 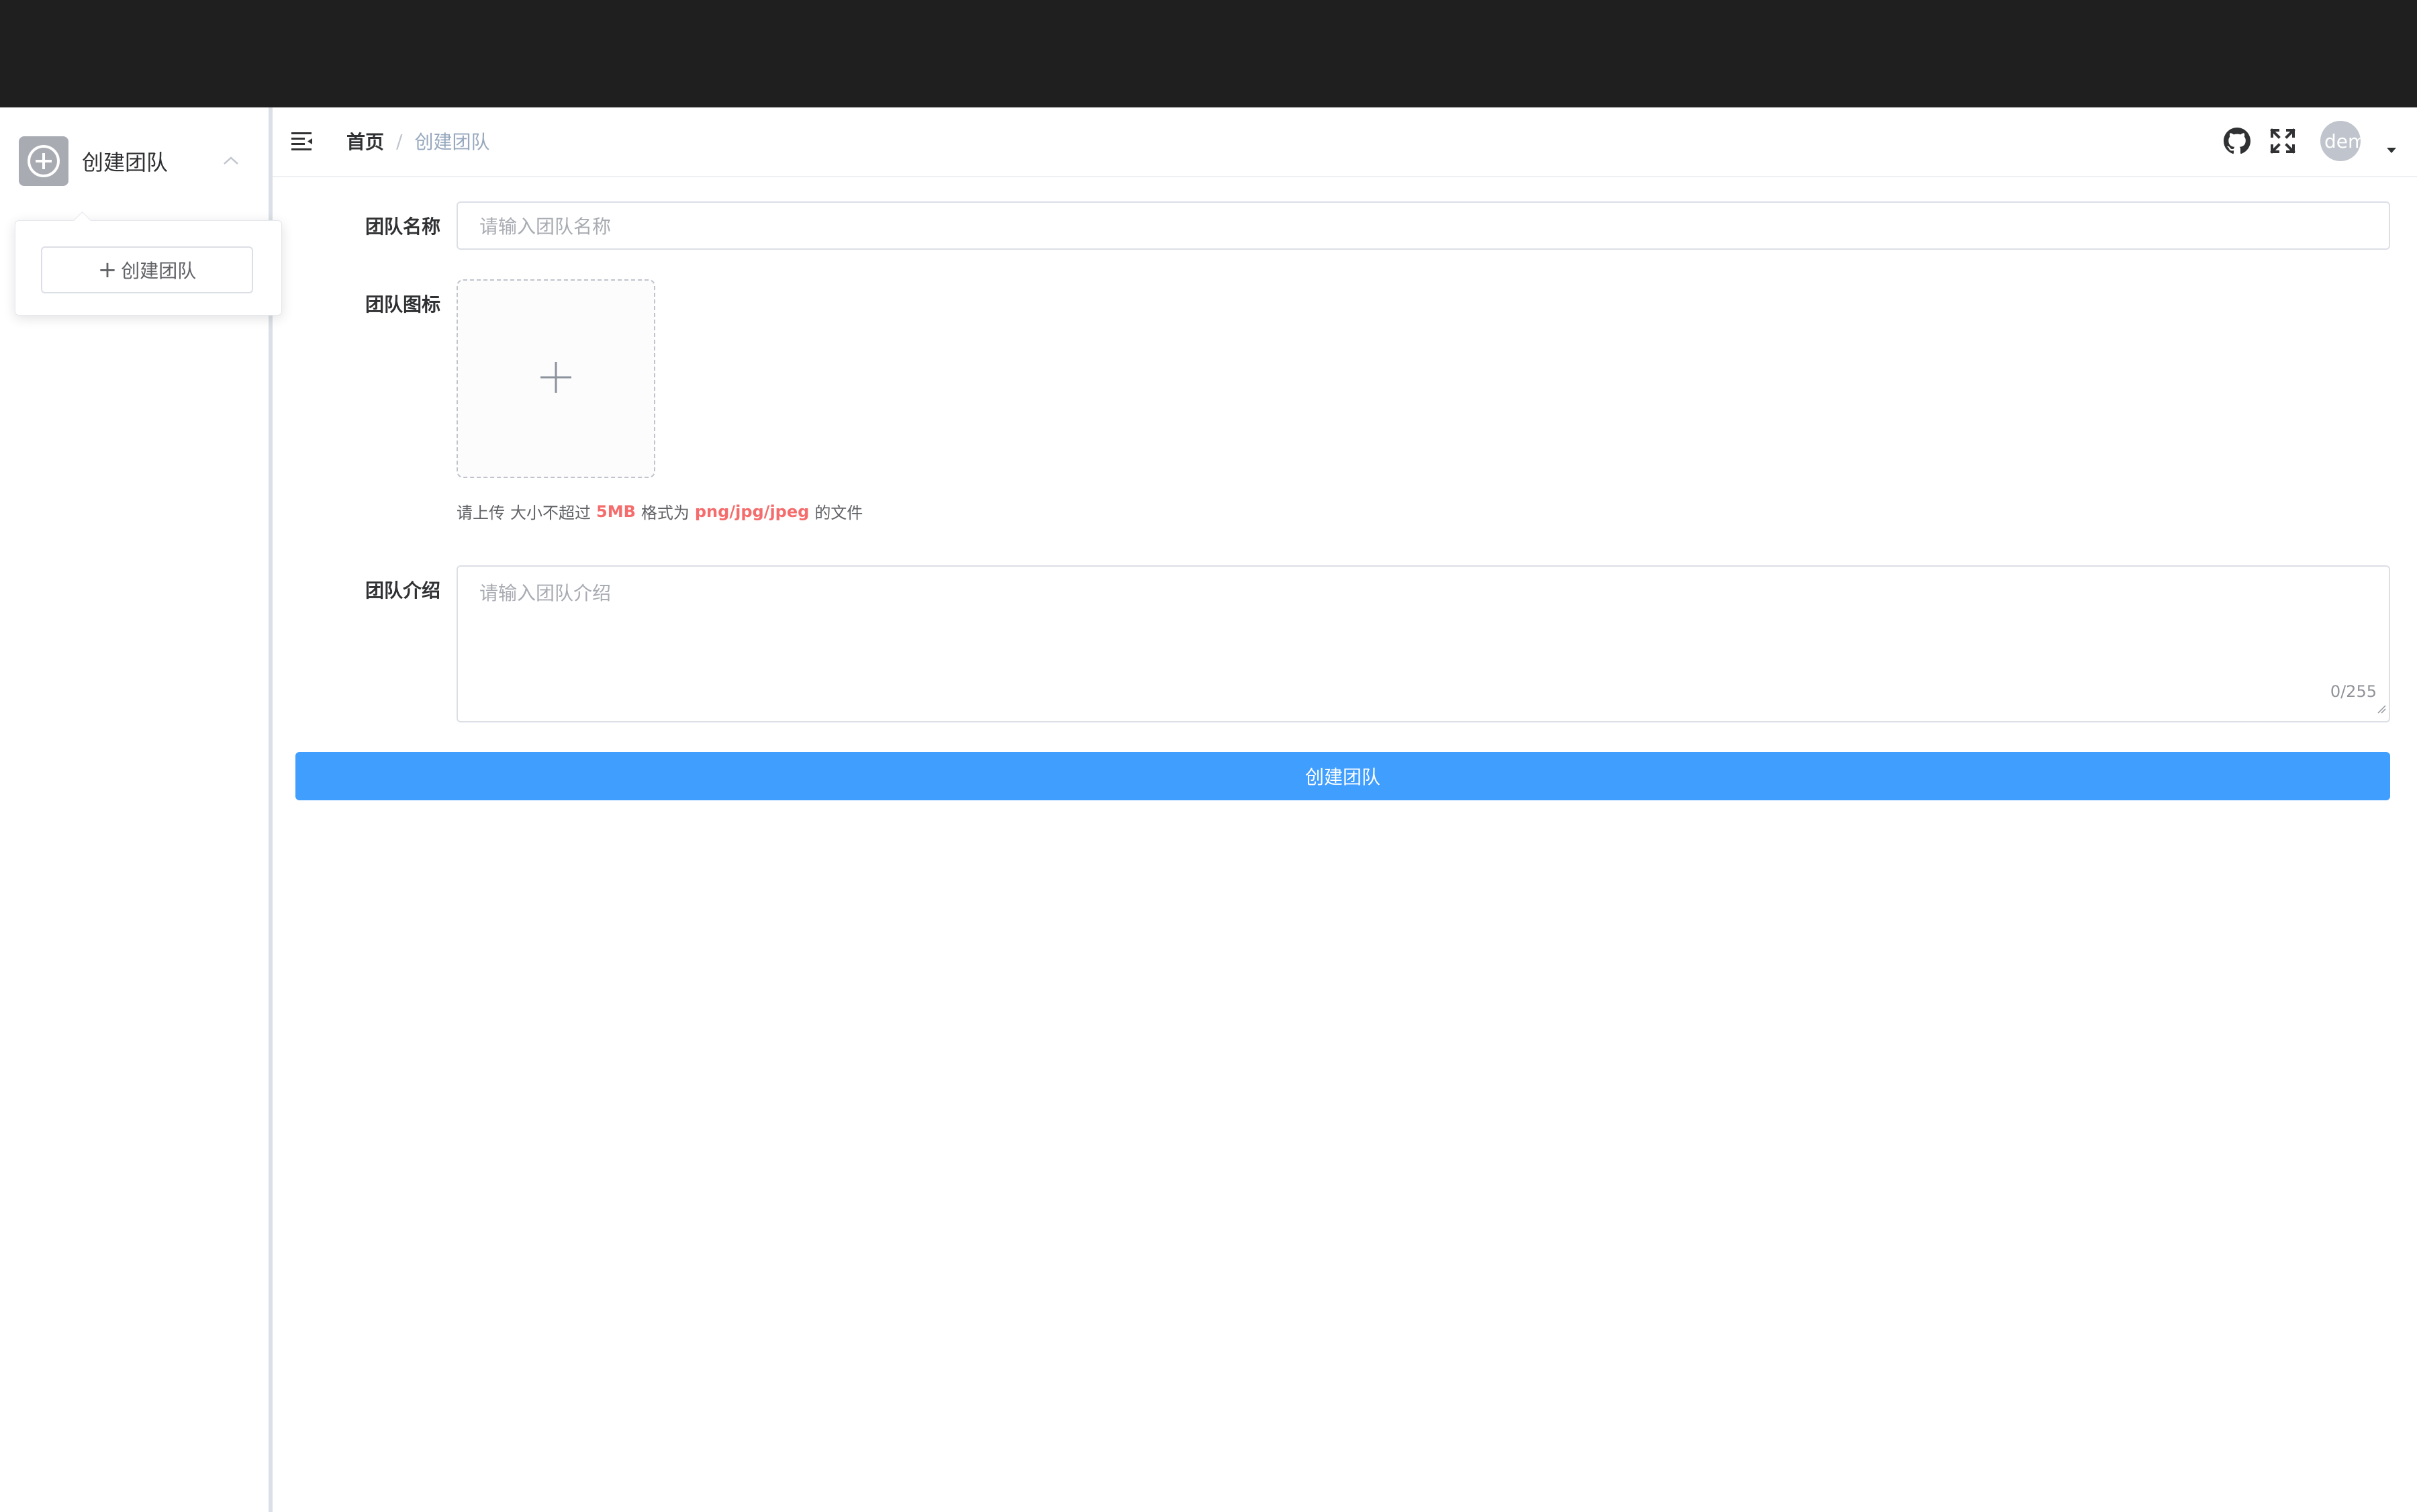 What do you see at coordinates (231, 161) in the screenshot?
I see `chevron-up-icon` at bounding box center [231, 161].